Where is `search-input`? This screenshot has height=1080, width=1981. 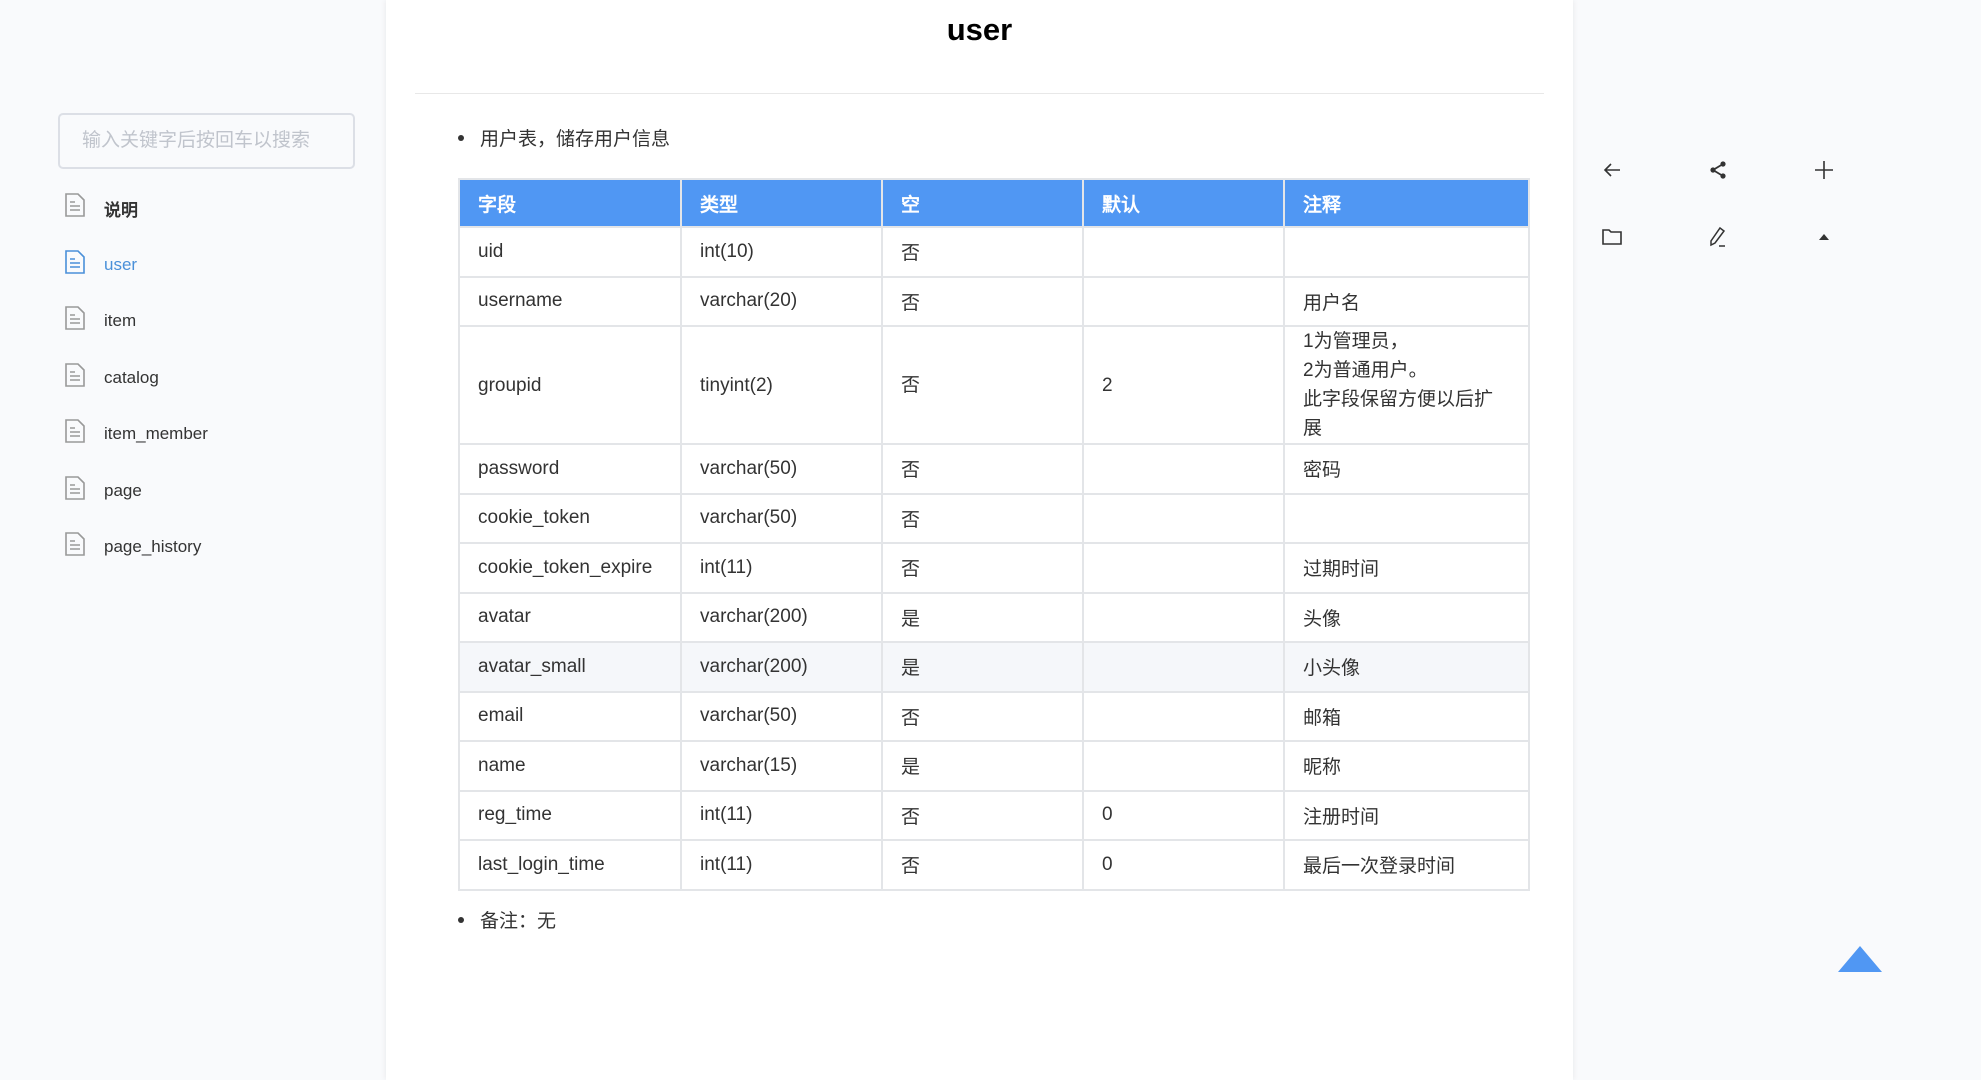
search-input is located at coordinates (206, 141).